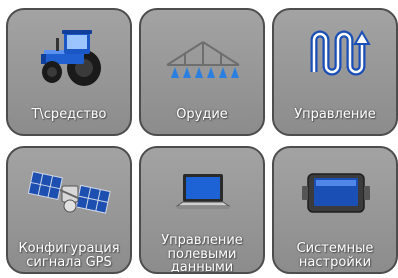 This screenshot has height=278, width=398. I want to click on steering-path-icon, so click(335, 52).